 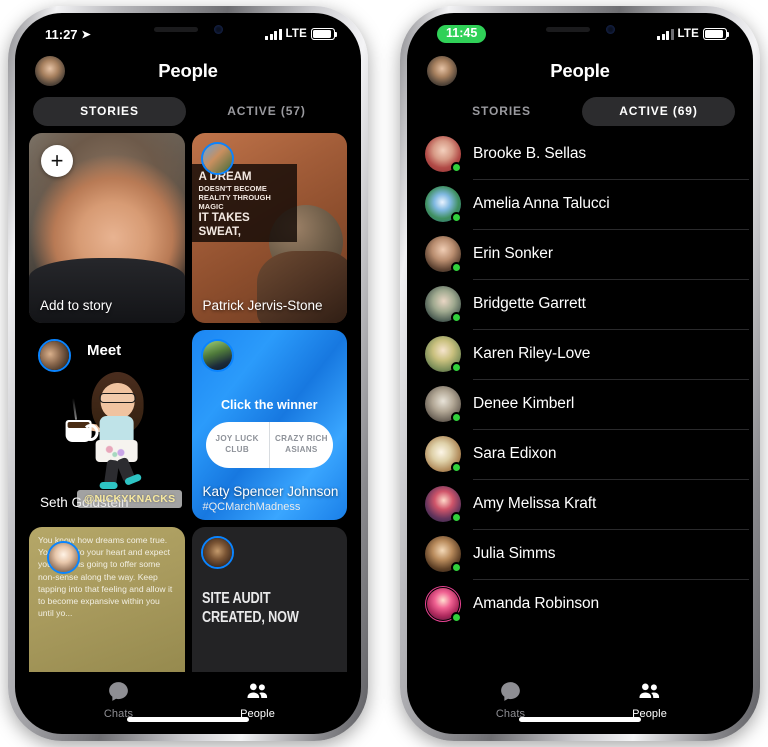 What do you see at coordinates (587, 154) in the screenshot?
I see `list-item: Brooke B. Sellas` at bounding box center [587, 154].